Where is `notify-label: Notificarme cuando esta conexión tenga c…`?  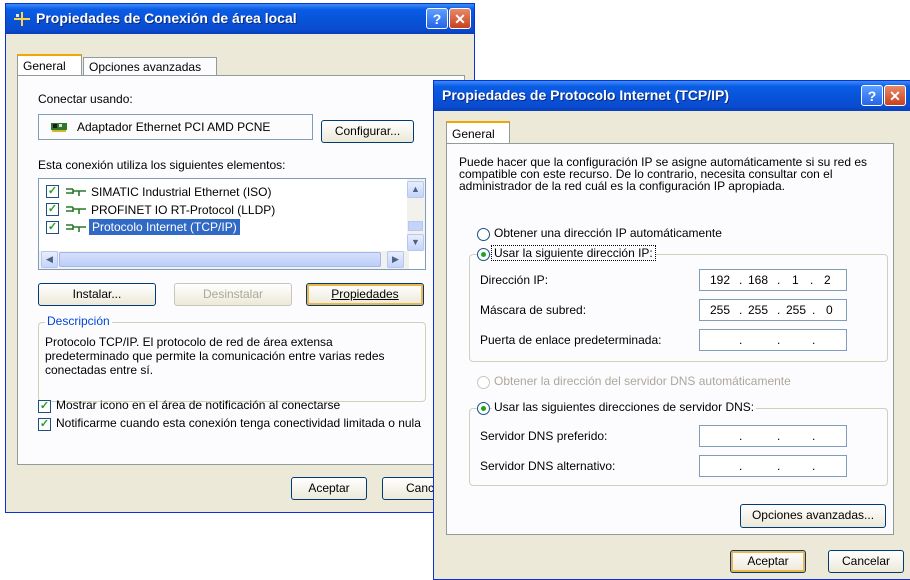 notify-label: Notificarme cuando esta conexión tenga c… is located at coordinates (238, 423).